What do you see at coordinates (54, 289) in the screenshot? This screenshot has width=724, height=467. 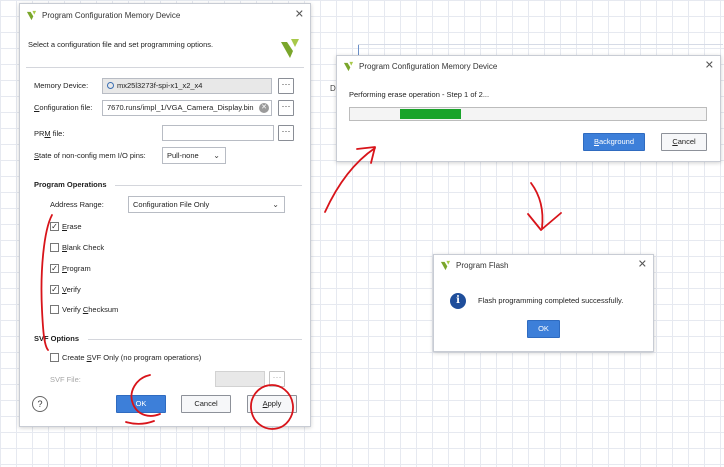 I see `verify-checkbox: ✓` at bounding box center [54, 289].